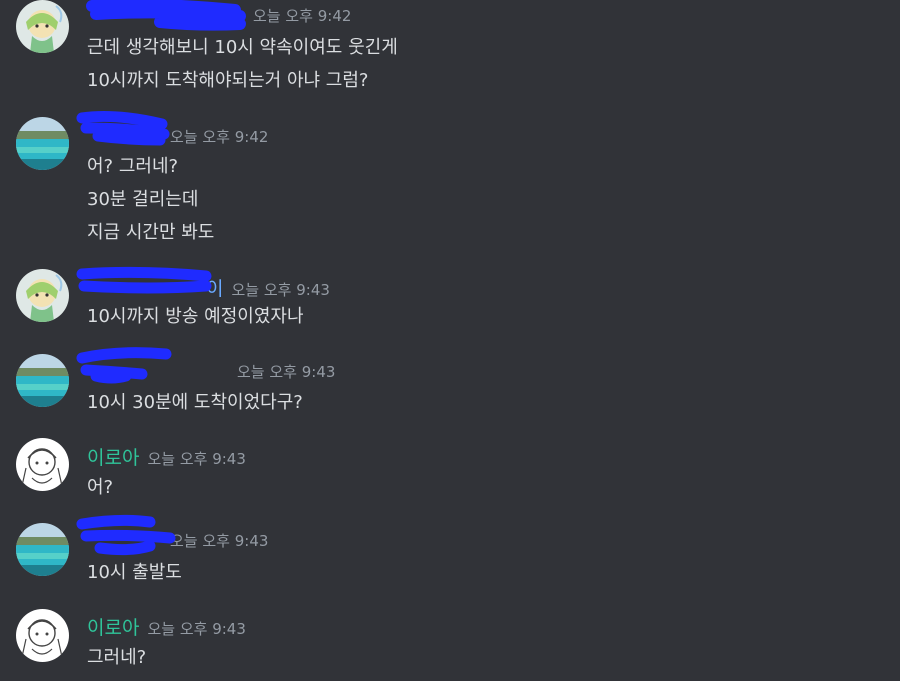 This screenshot has width=900, height=681. What do you see at coordinates (195, 316) in the screenshot?
I see `message-text: 10시까지 방송 예정이였자나` at bounding box center [195, 316].